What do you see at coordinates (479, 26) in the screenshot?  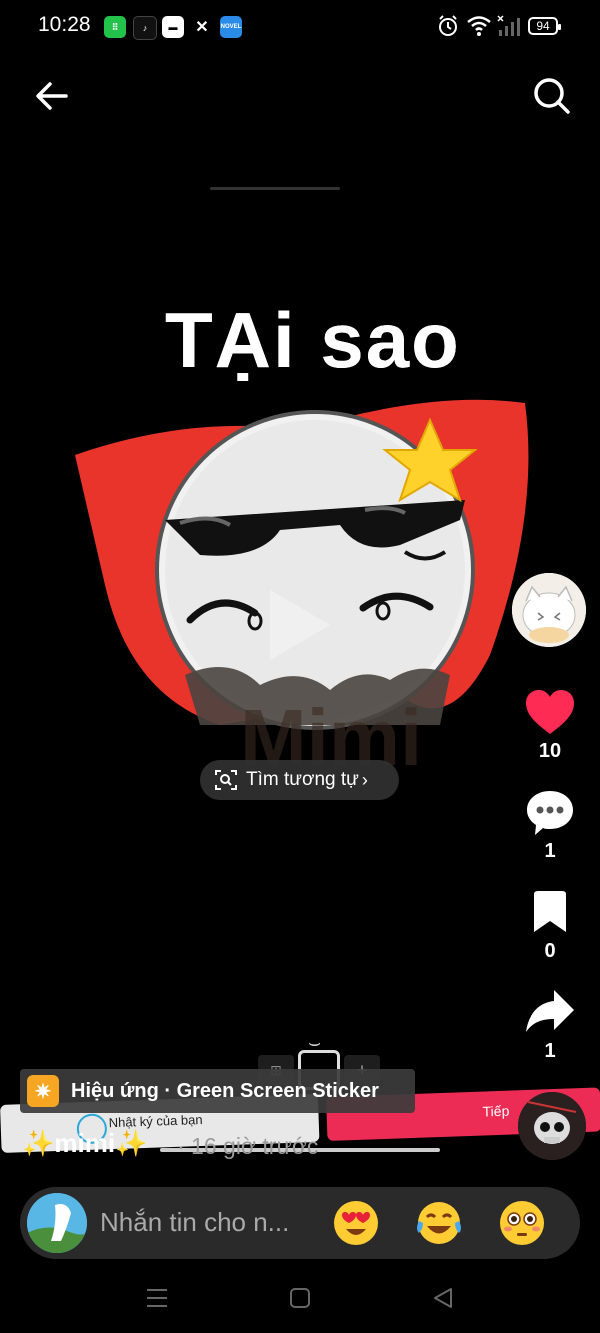 I see `wifi-icon` at bounding box center [479, 26].